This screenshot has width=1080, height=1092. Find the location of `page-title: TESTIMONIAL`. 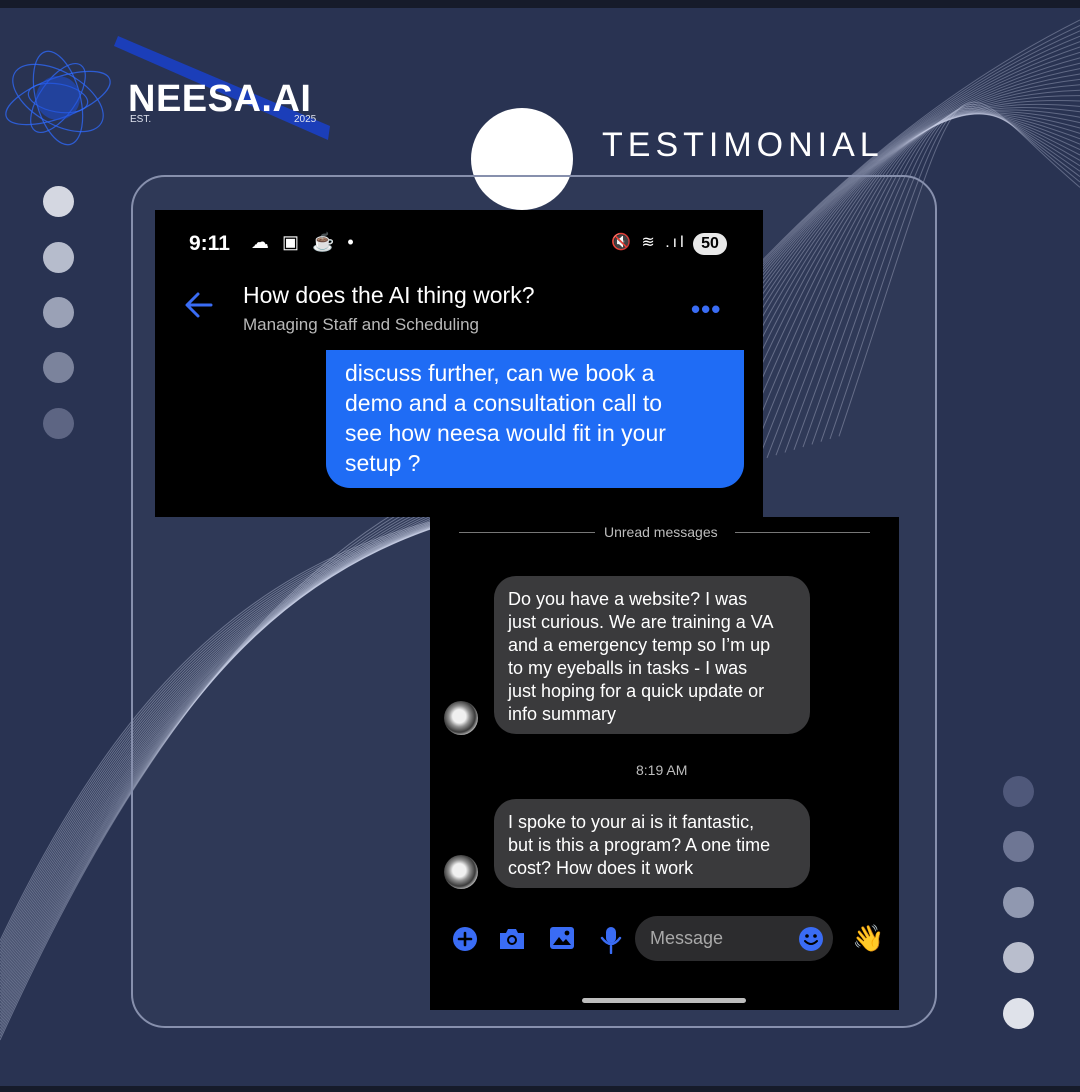

page-title: TESTIMONIAL is located at coordinates (743, 145).